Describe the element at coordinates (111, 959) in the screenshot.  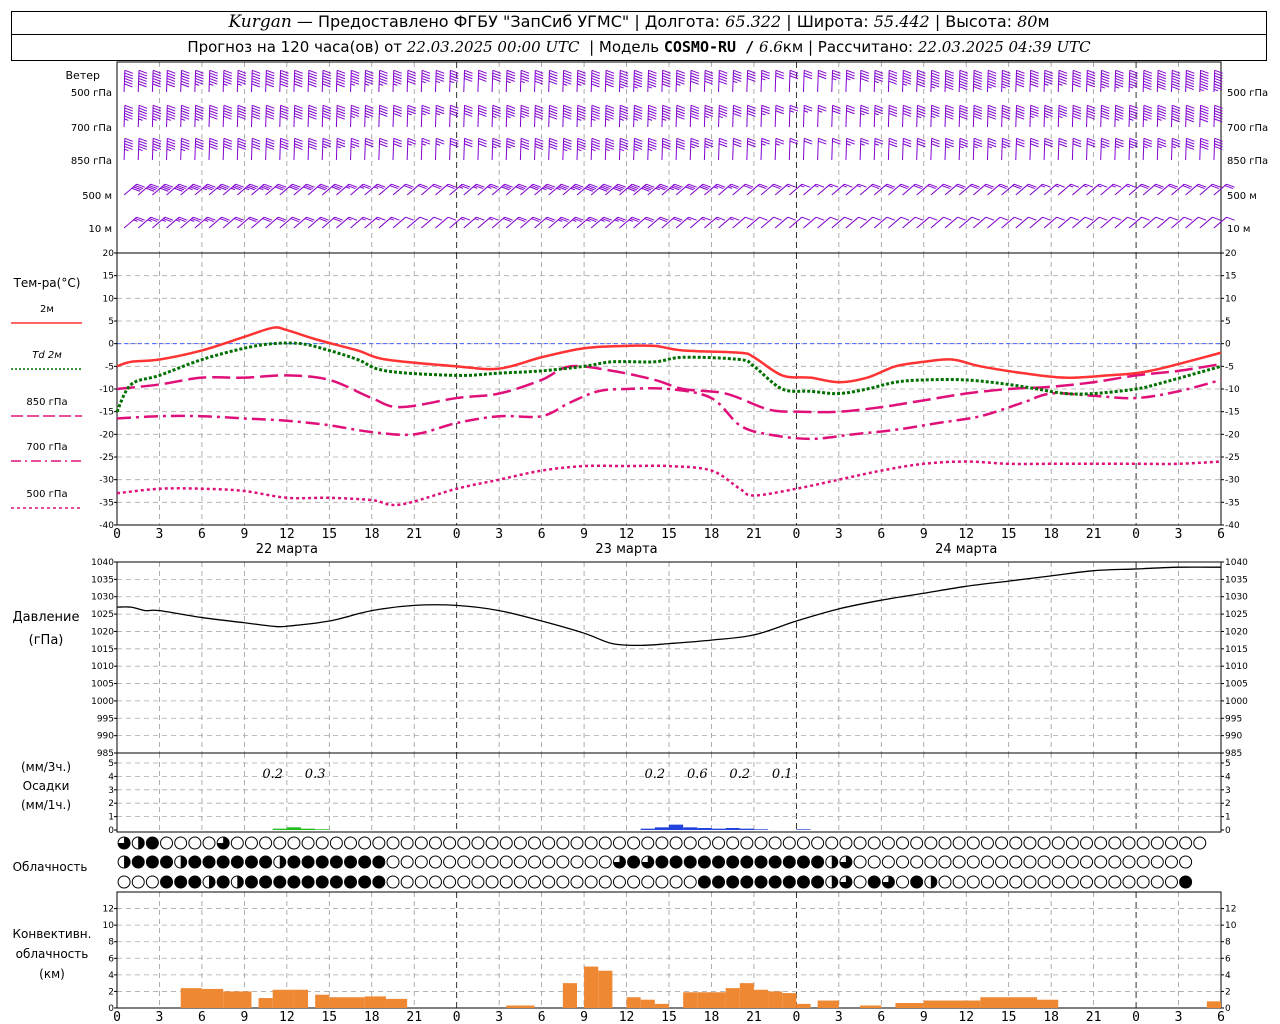
I see `conv-ytick-label: 6` at that location.